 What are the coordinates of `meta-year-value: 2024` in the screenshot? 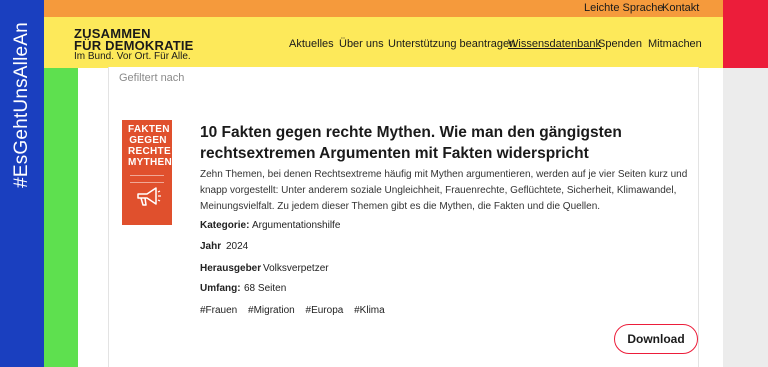 It's located at (237, 246).